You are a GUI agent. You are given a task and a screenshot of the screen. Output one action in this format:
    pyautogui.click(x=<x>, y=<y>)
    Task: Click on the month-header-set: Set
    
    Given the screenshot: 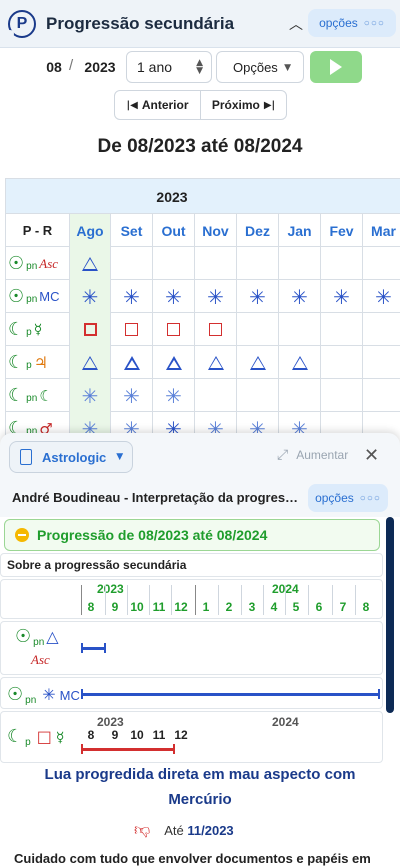 What is the action you would take?
    pyautogui.click(x=132, y=230)
    